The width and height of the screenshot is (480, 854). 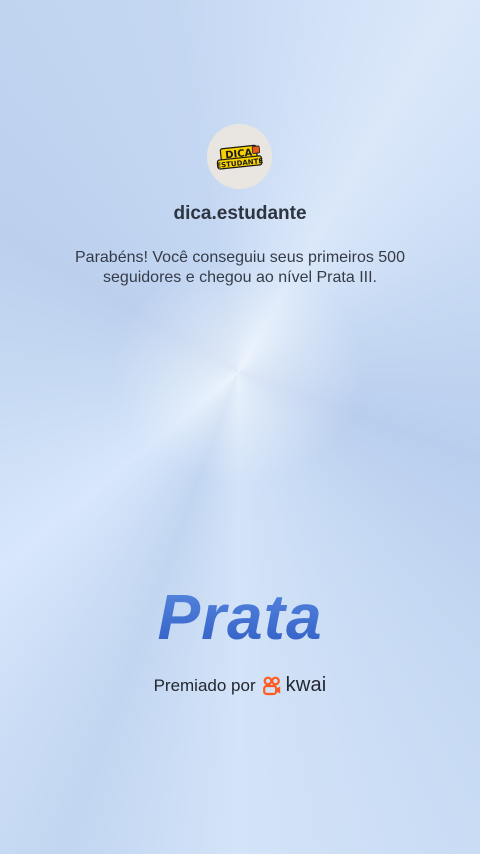 What do you see at coordinates (240, 213) in the screenshot?
I see `username: dica.estudante` at bounding box center [240, 213].